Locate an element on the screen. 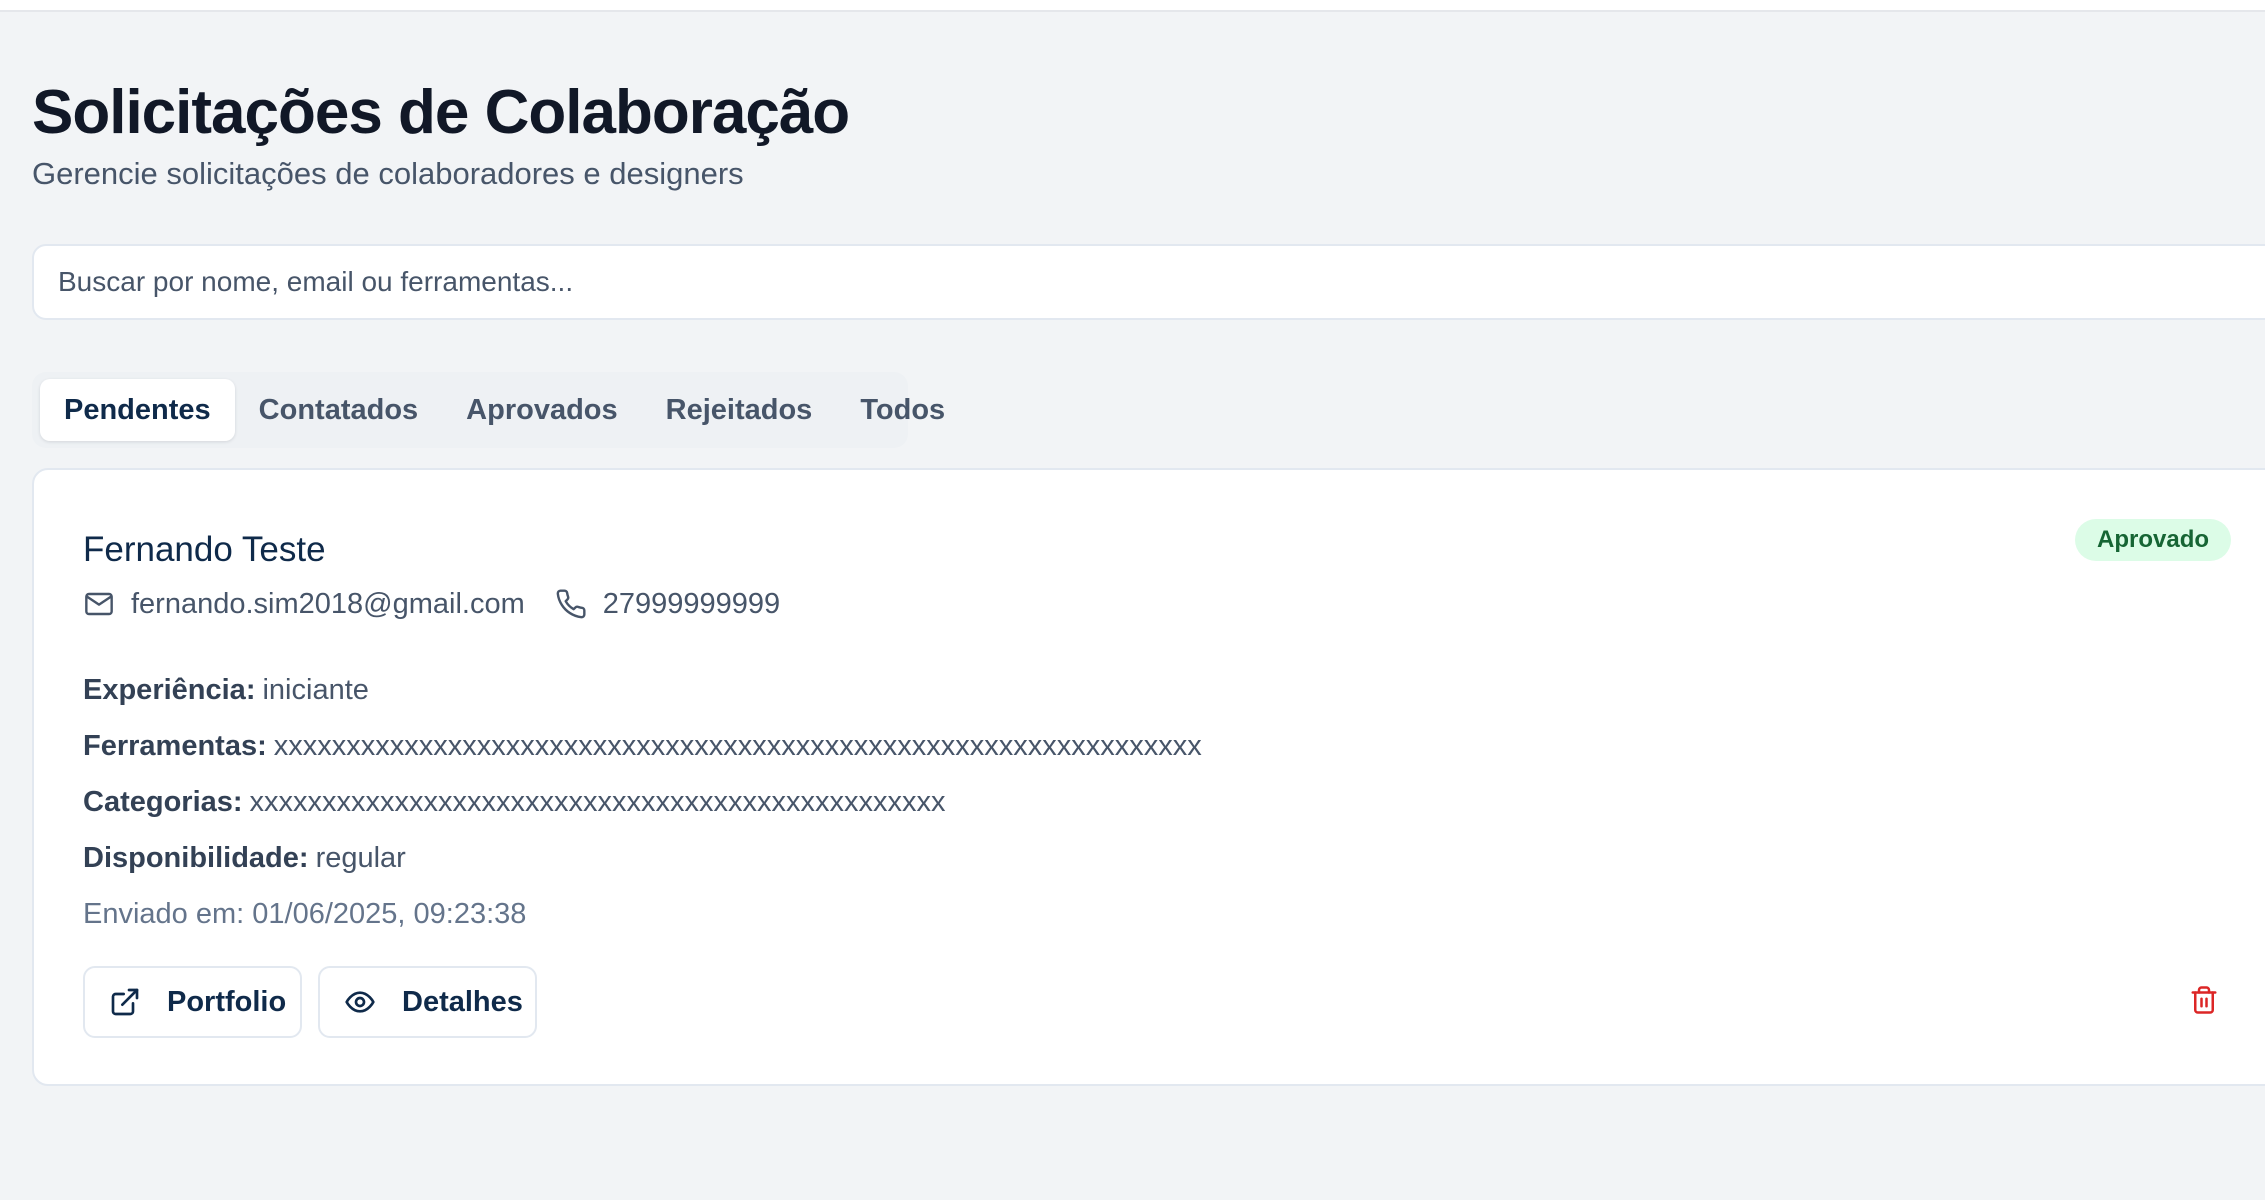  submitted-date: Enviado em: 01/06/2025, 09:23:38 is located at coordinates (305, 914).